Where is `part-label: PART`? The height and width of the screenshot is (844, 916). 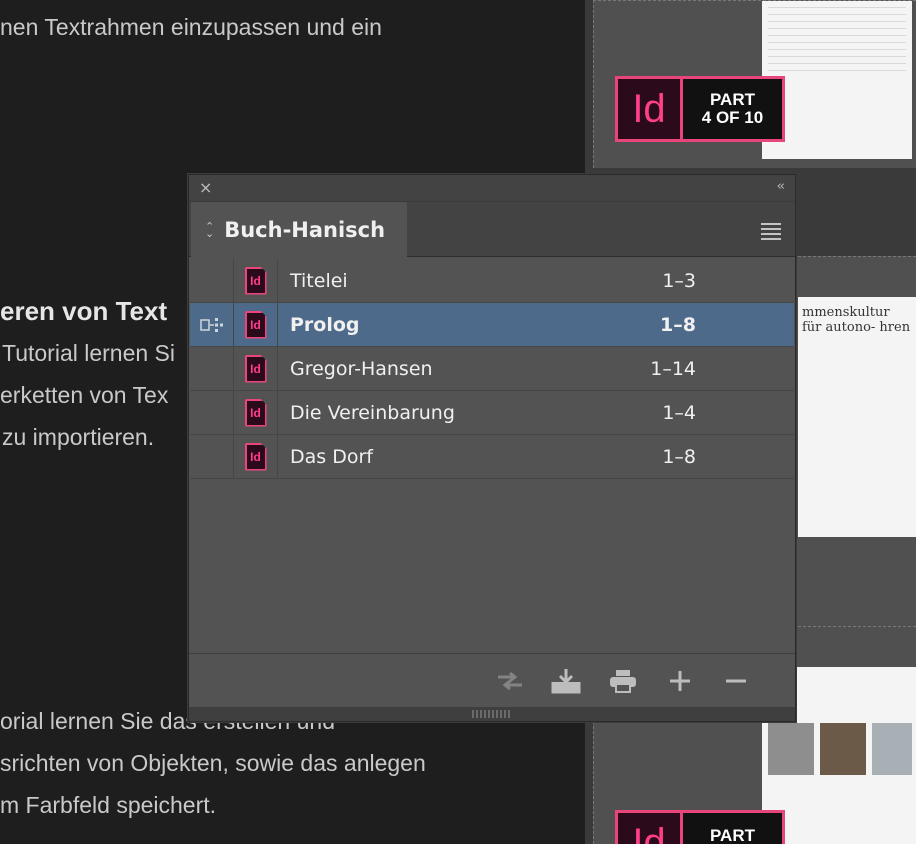 part-label: PART is located at coordinates (734, 827).